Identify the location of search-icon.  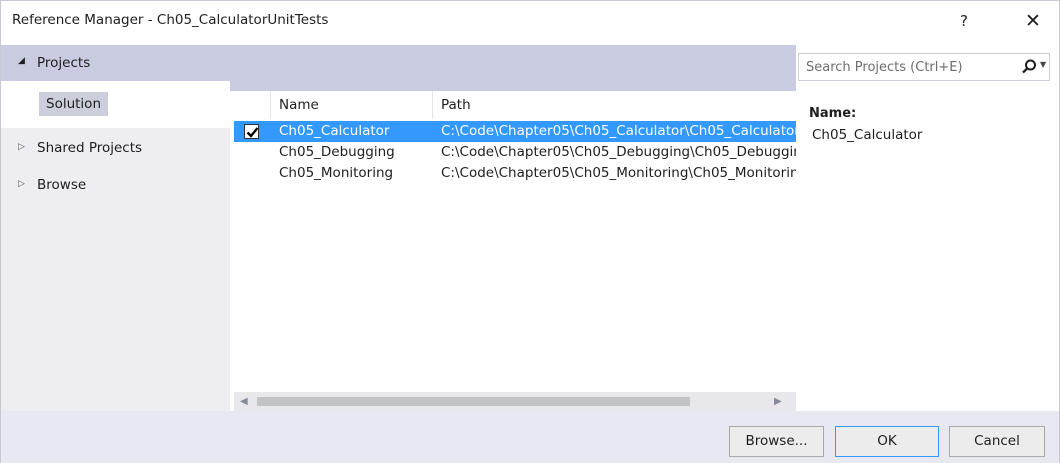
(1029, 67).